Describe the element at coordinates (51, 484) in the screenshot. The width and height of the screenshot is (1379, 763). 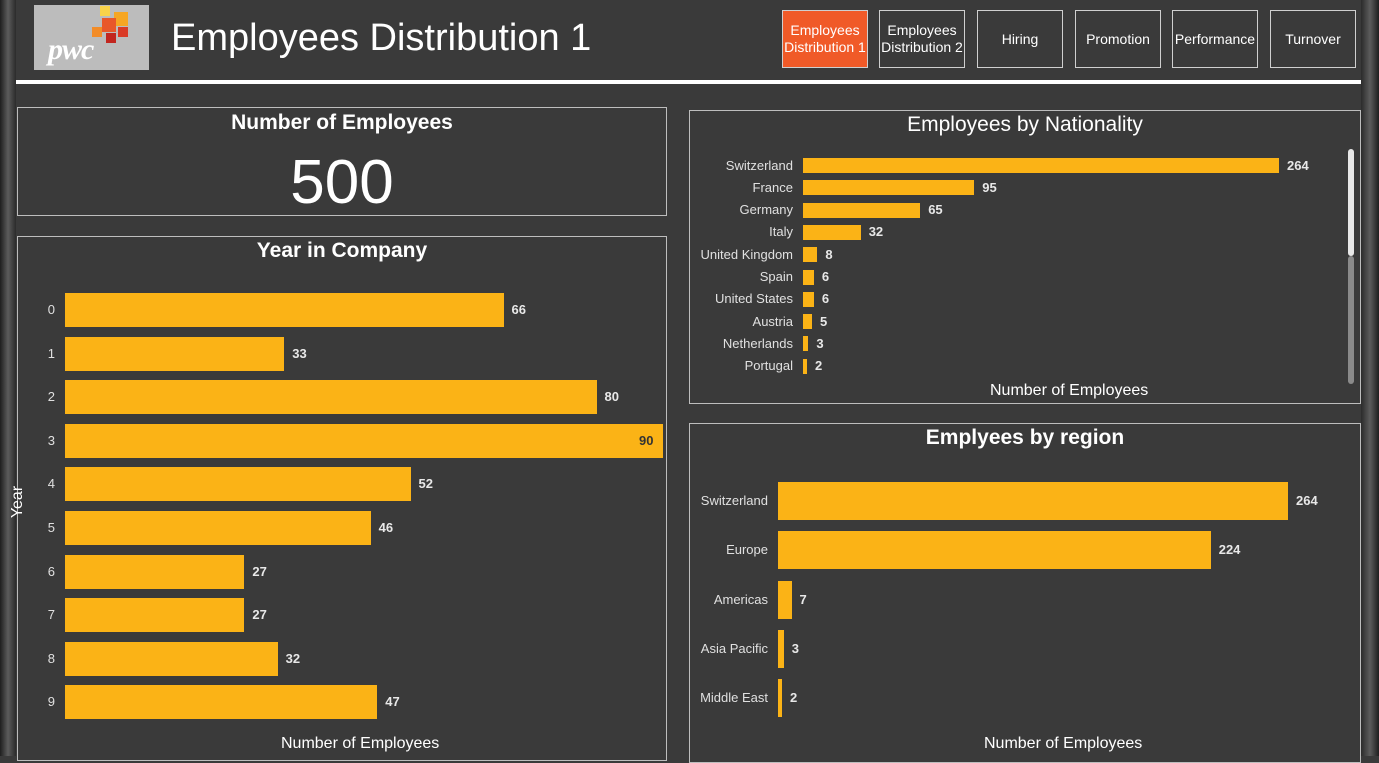
I see `category-label: 4` at that location.